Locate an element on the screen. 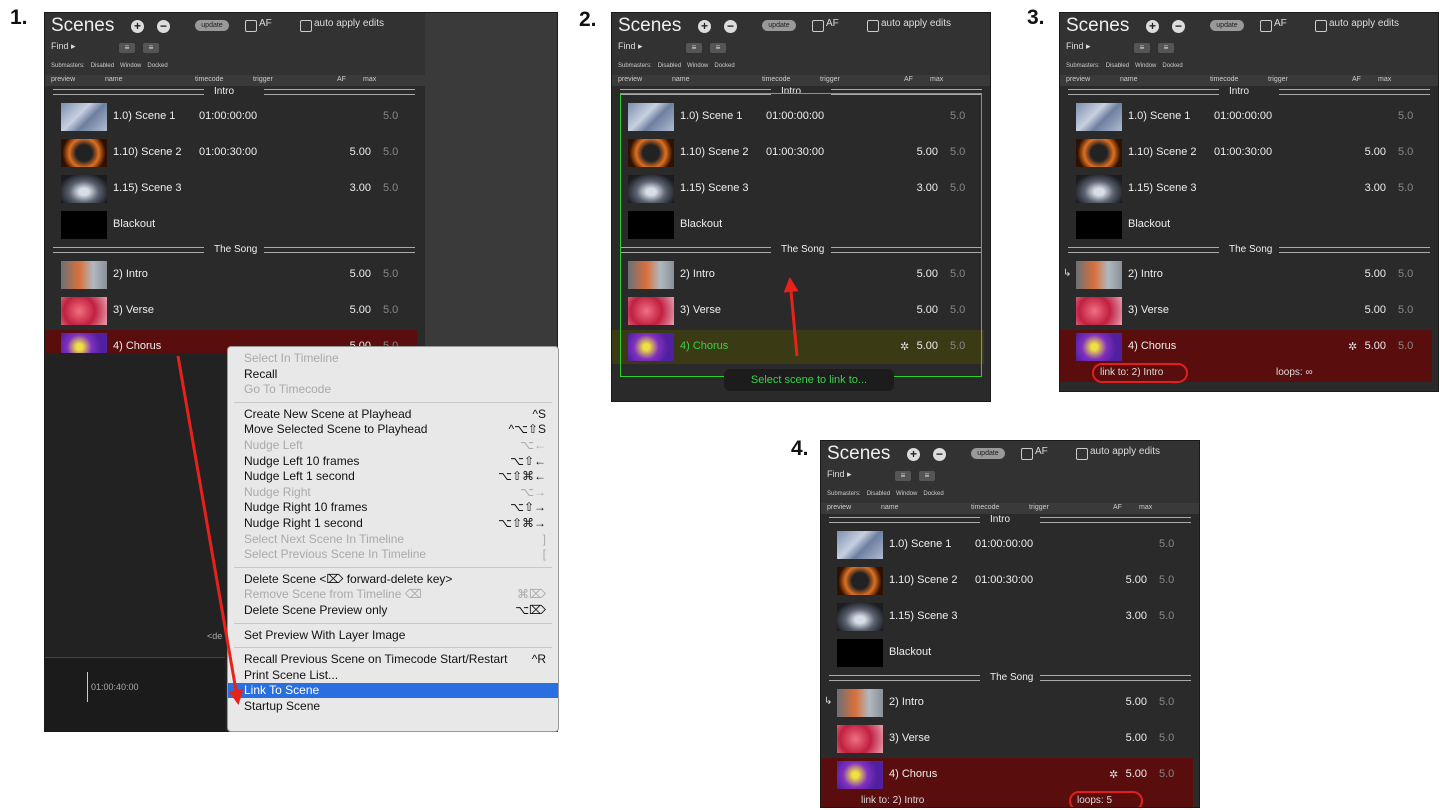 The image size is (1440, 810). link-arrow-icon: ↳ is located at coordinates (1067, 273).